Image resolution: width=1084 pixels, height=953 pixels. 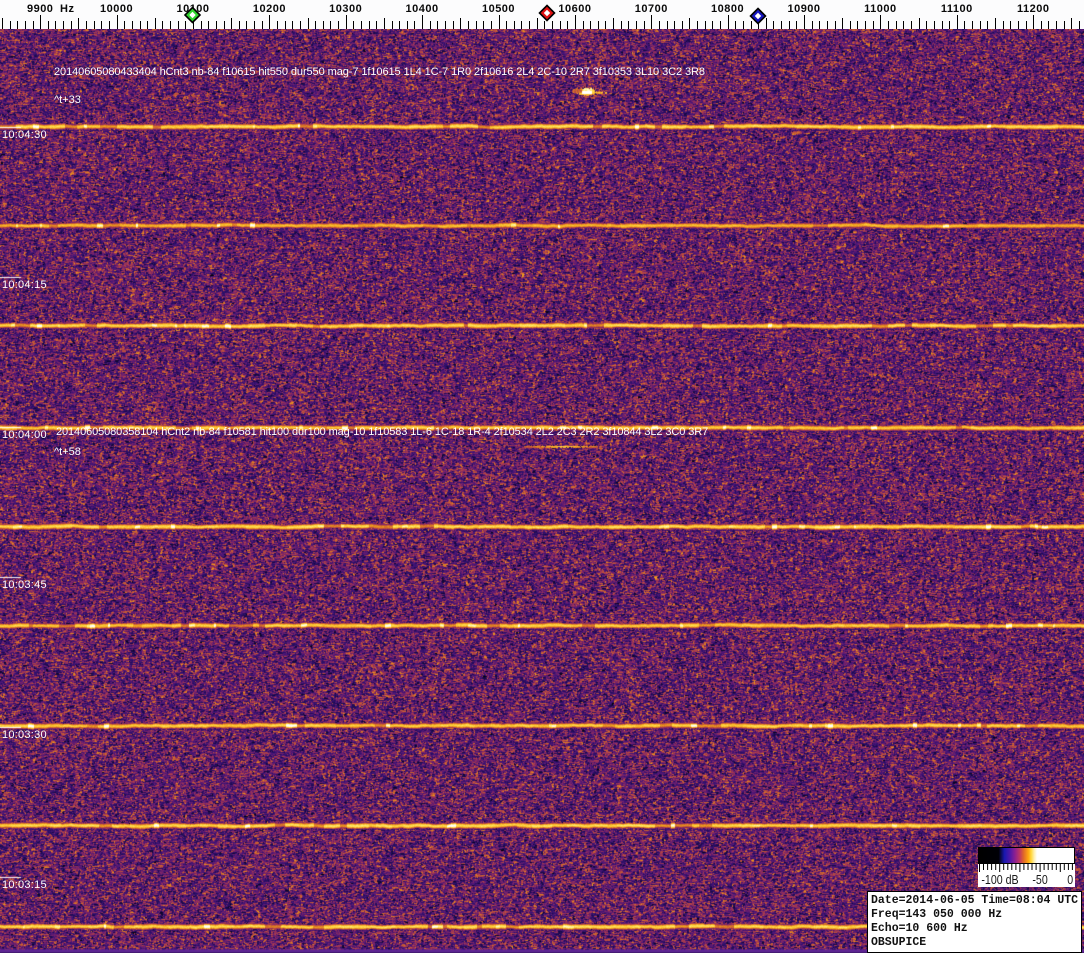 I want to click on svg-text: 10900, so click(x=803, y=9).